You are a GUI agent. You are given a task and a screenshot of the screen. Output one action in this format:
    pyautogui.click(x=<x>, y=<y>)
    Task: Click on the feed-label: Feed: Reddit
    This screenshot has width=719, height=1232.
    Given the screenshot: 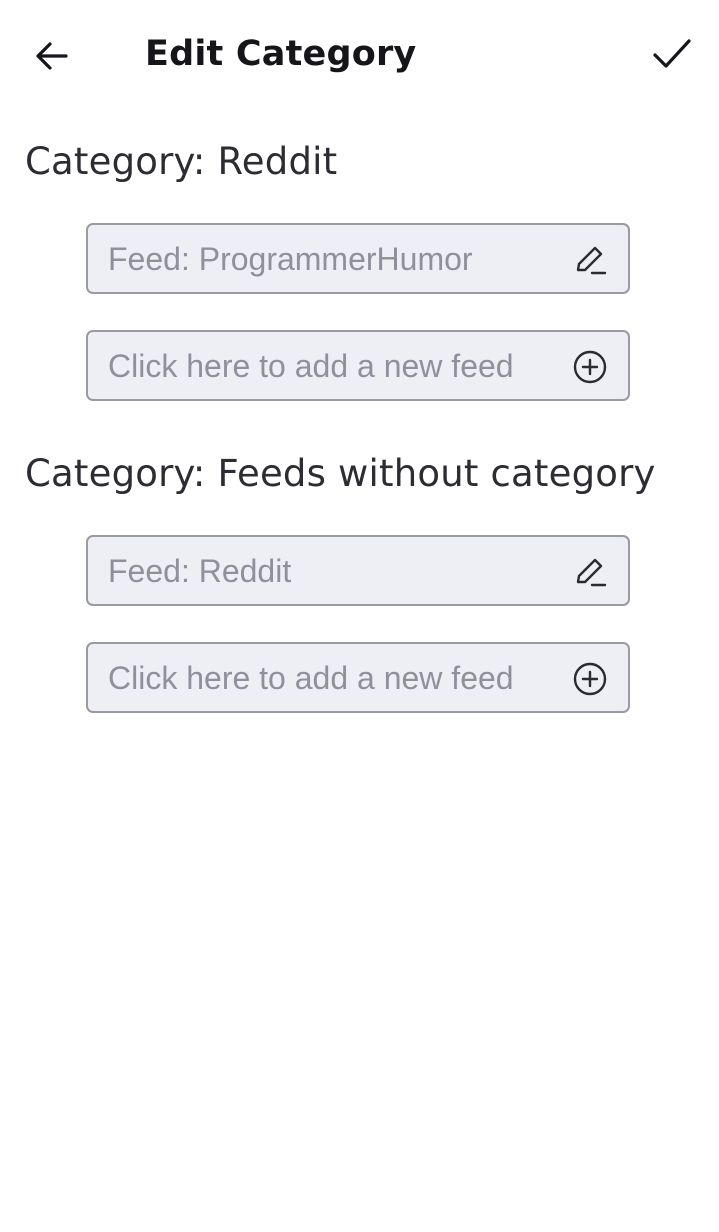 What is the action you would take?
    pyautogui.click(x=200, y=571)
    